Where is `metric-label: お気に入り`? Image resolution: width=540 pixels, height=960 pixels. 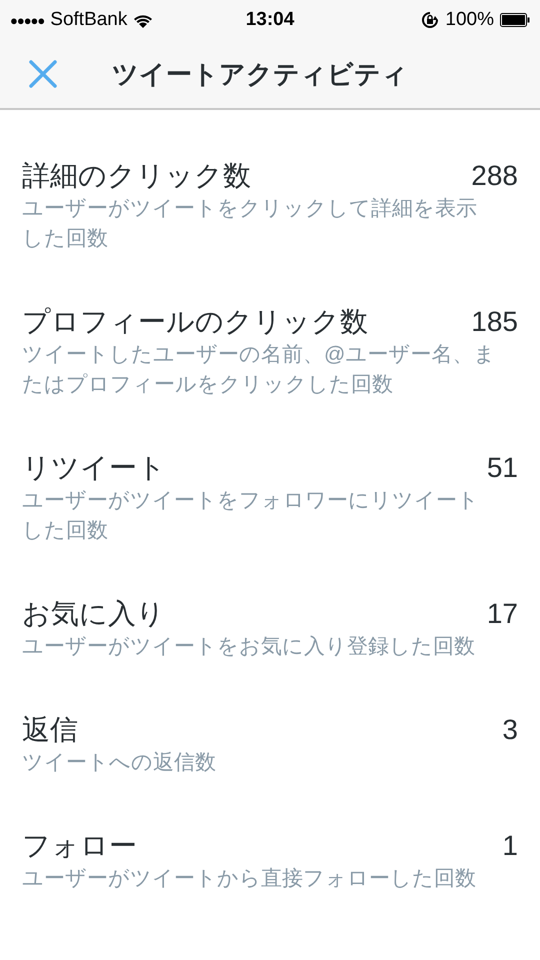
metric-label: お気に入り is located at coordinates (93, 614).